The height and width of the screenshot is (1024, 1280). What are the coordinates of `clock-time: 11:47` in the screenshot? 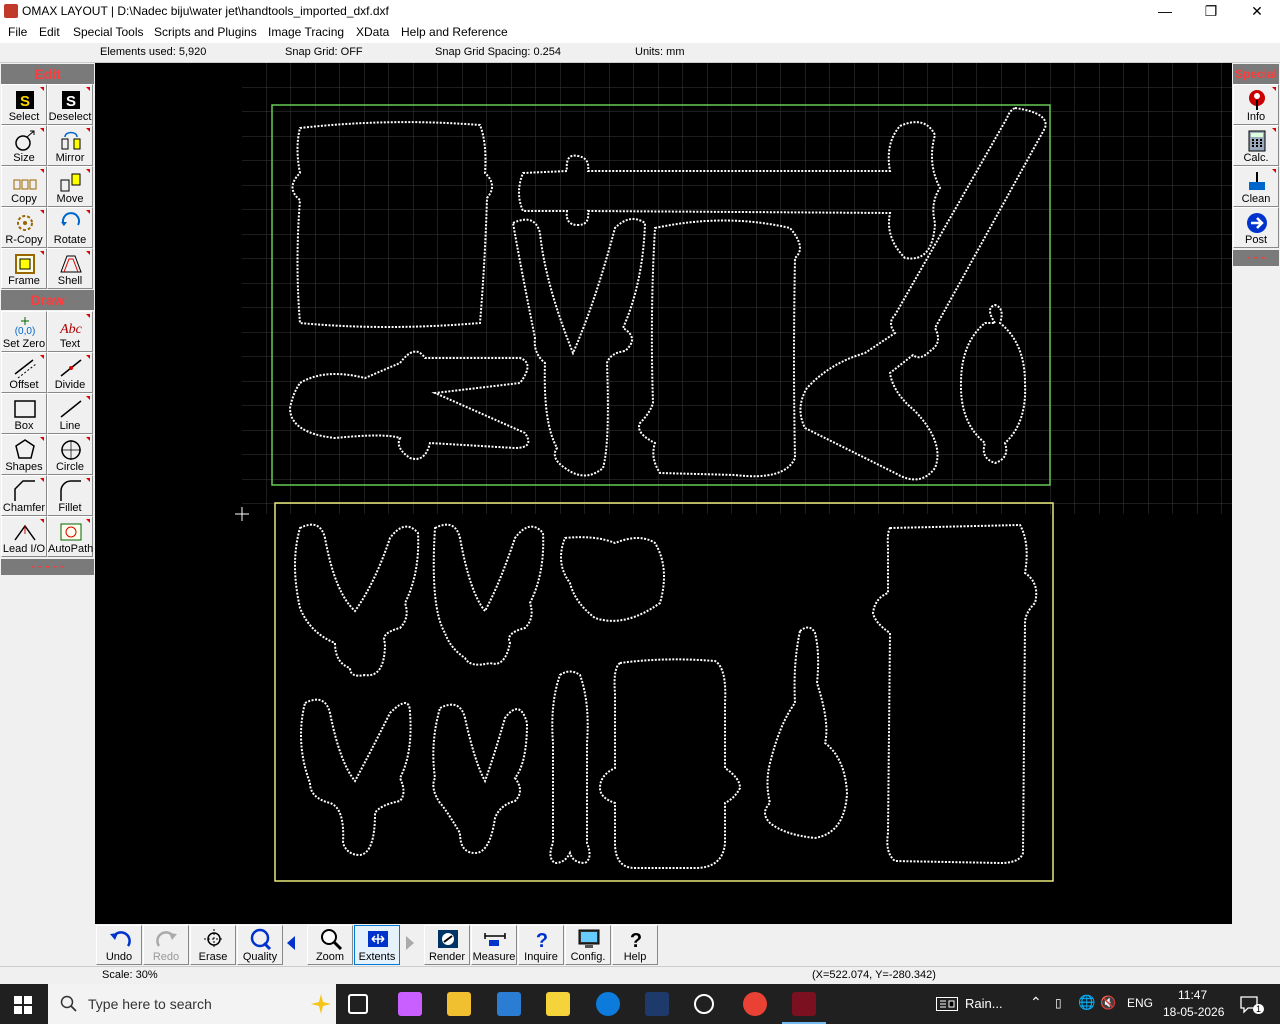 It's located at (1192, 995).